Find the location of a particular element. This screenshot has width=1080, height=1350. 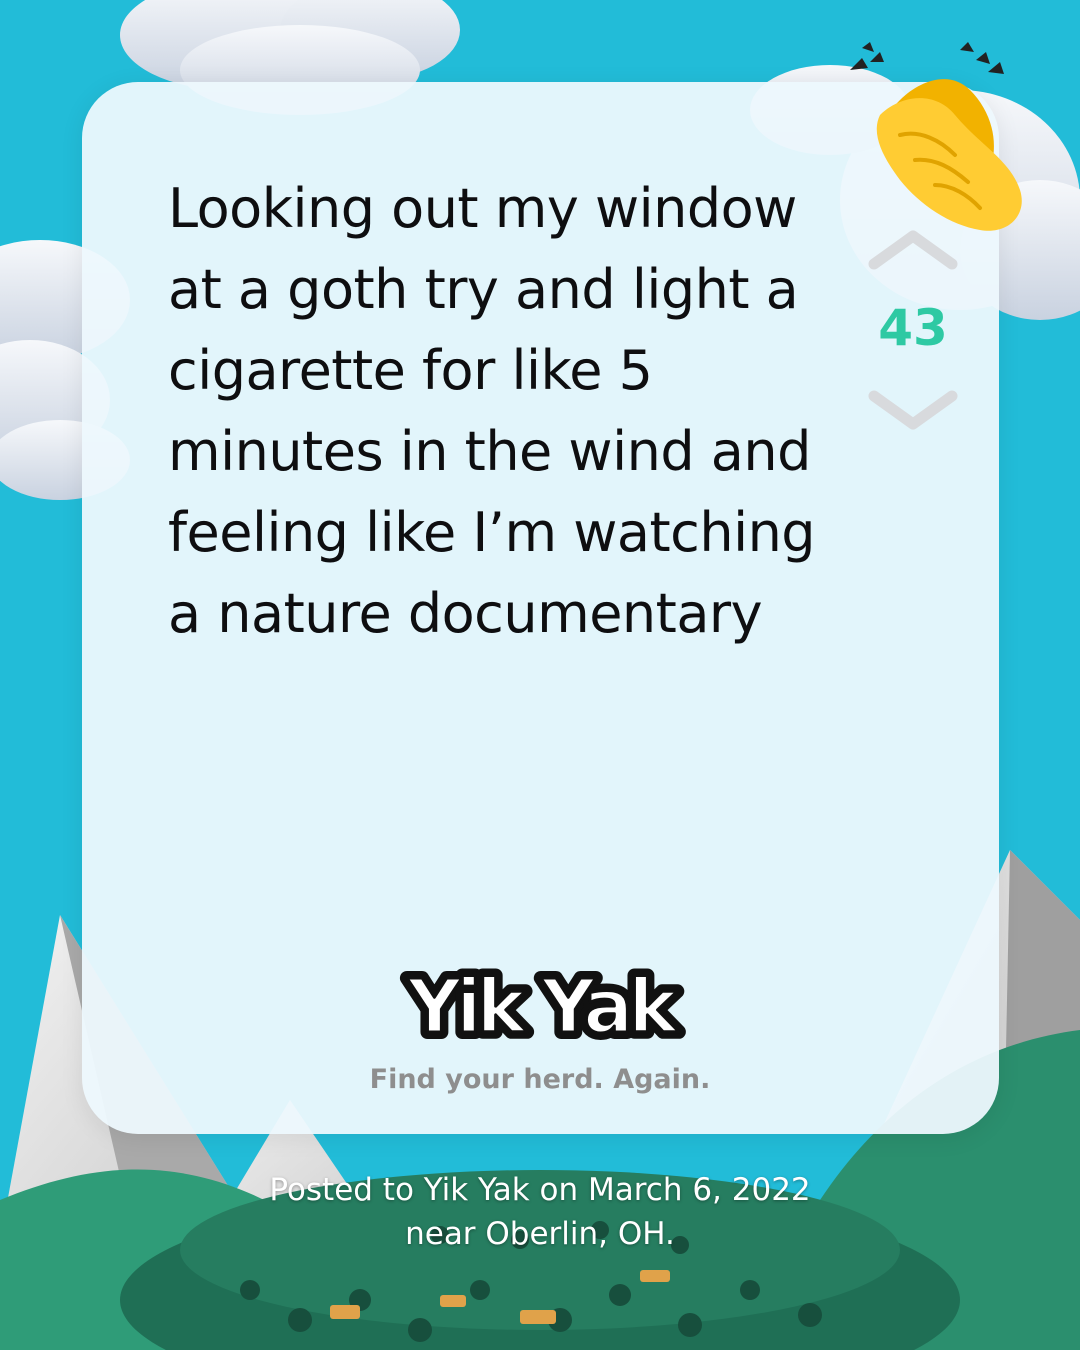

yik-yak-logo: Yik Yak Yik Yak is located at coordinates (546, 1007).